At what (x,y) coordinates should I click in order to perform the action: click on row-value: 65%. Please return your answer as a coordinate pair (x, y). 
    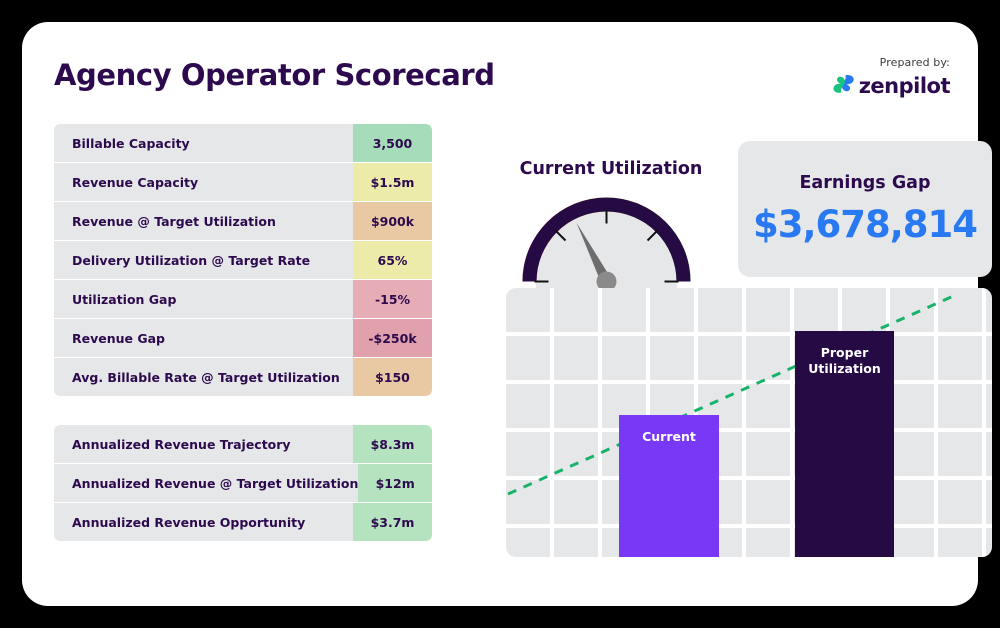
    Looking at the image, I should click on (392, 260).